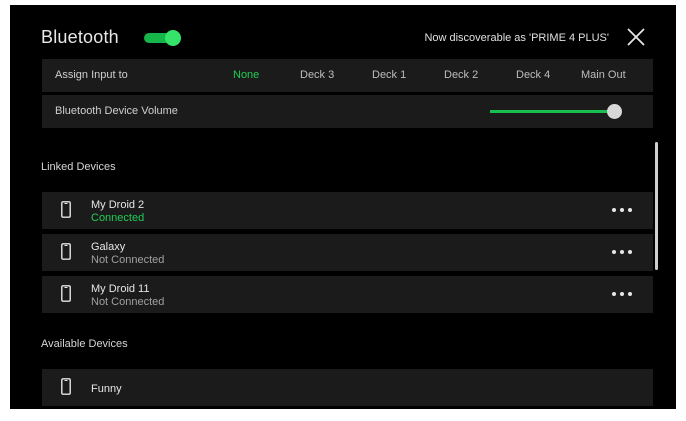 Image resolution: width=686 pixels, height=421 pixels. I want to click on device-status: Connected, so click(118, 218).